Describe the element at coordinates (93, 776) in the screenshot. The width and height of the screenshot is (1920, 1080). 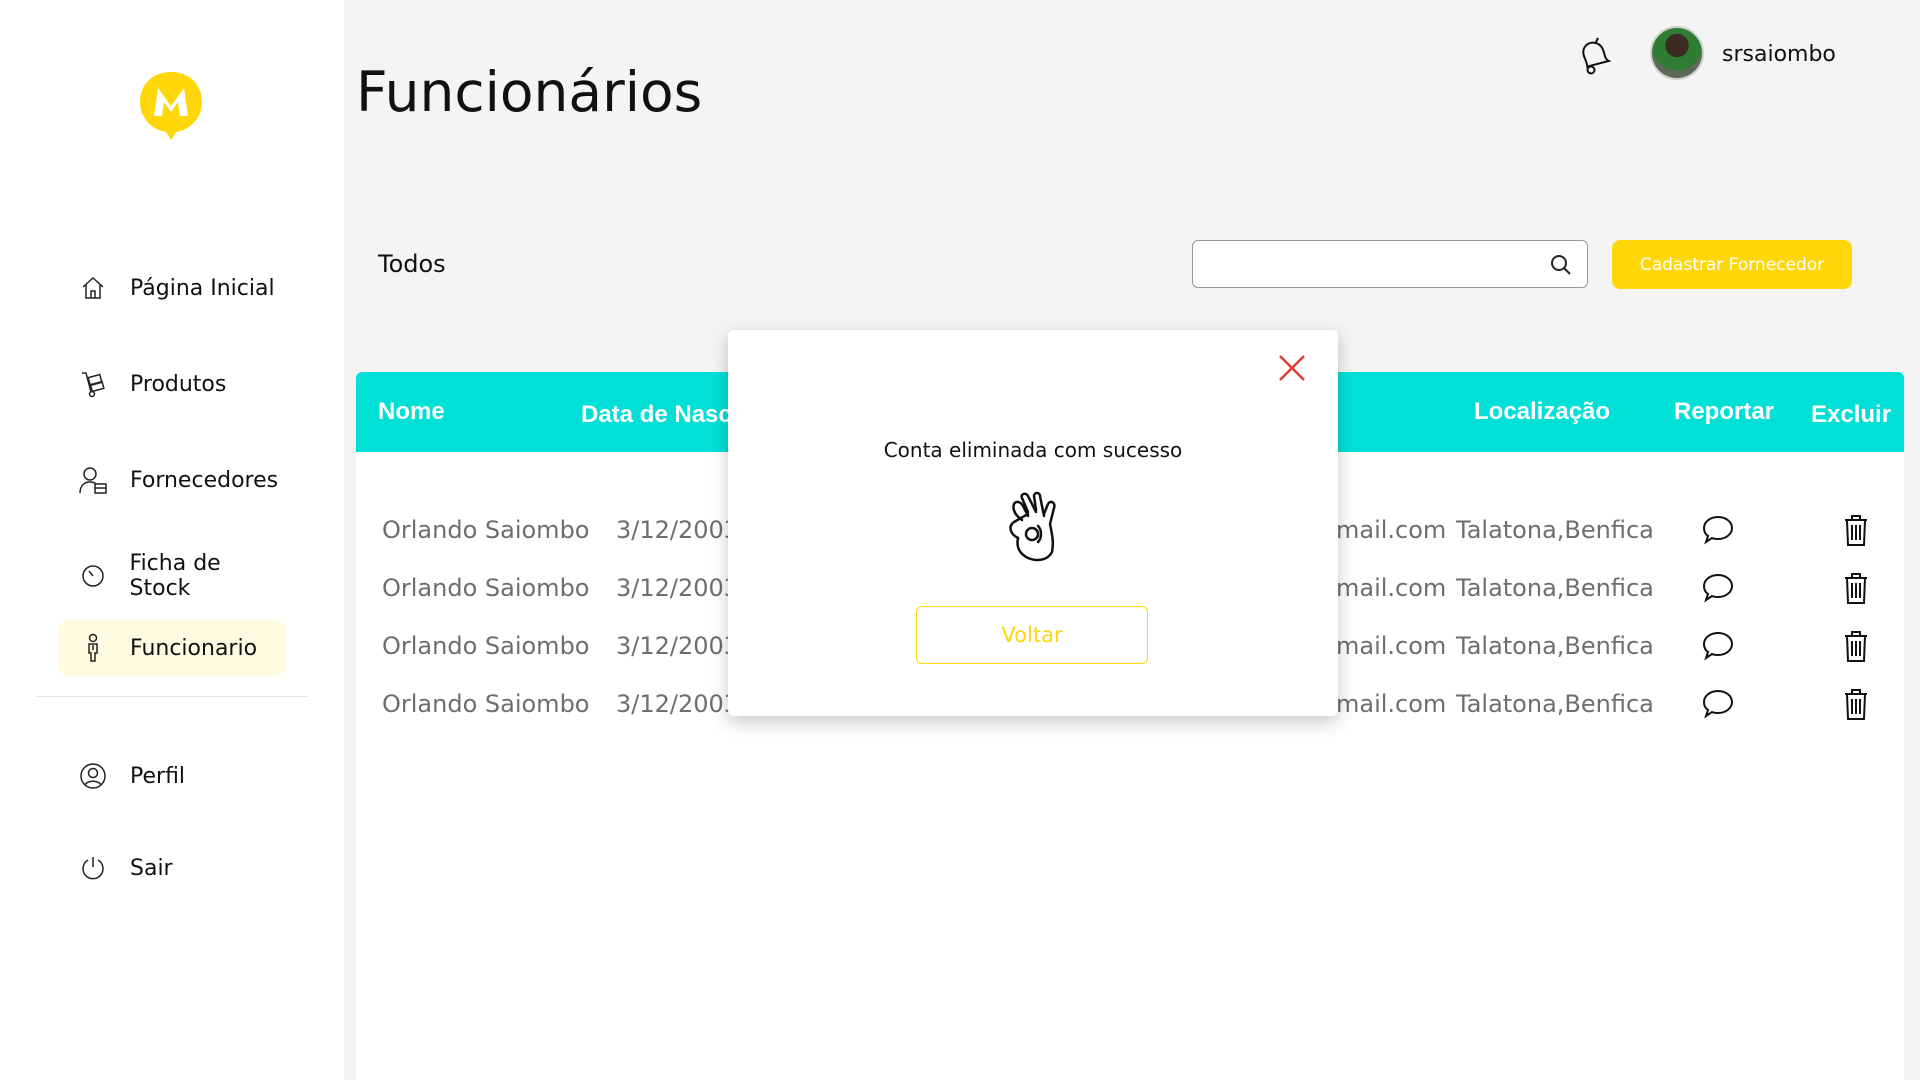
I see `profile-icon` at that location.